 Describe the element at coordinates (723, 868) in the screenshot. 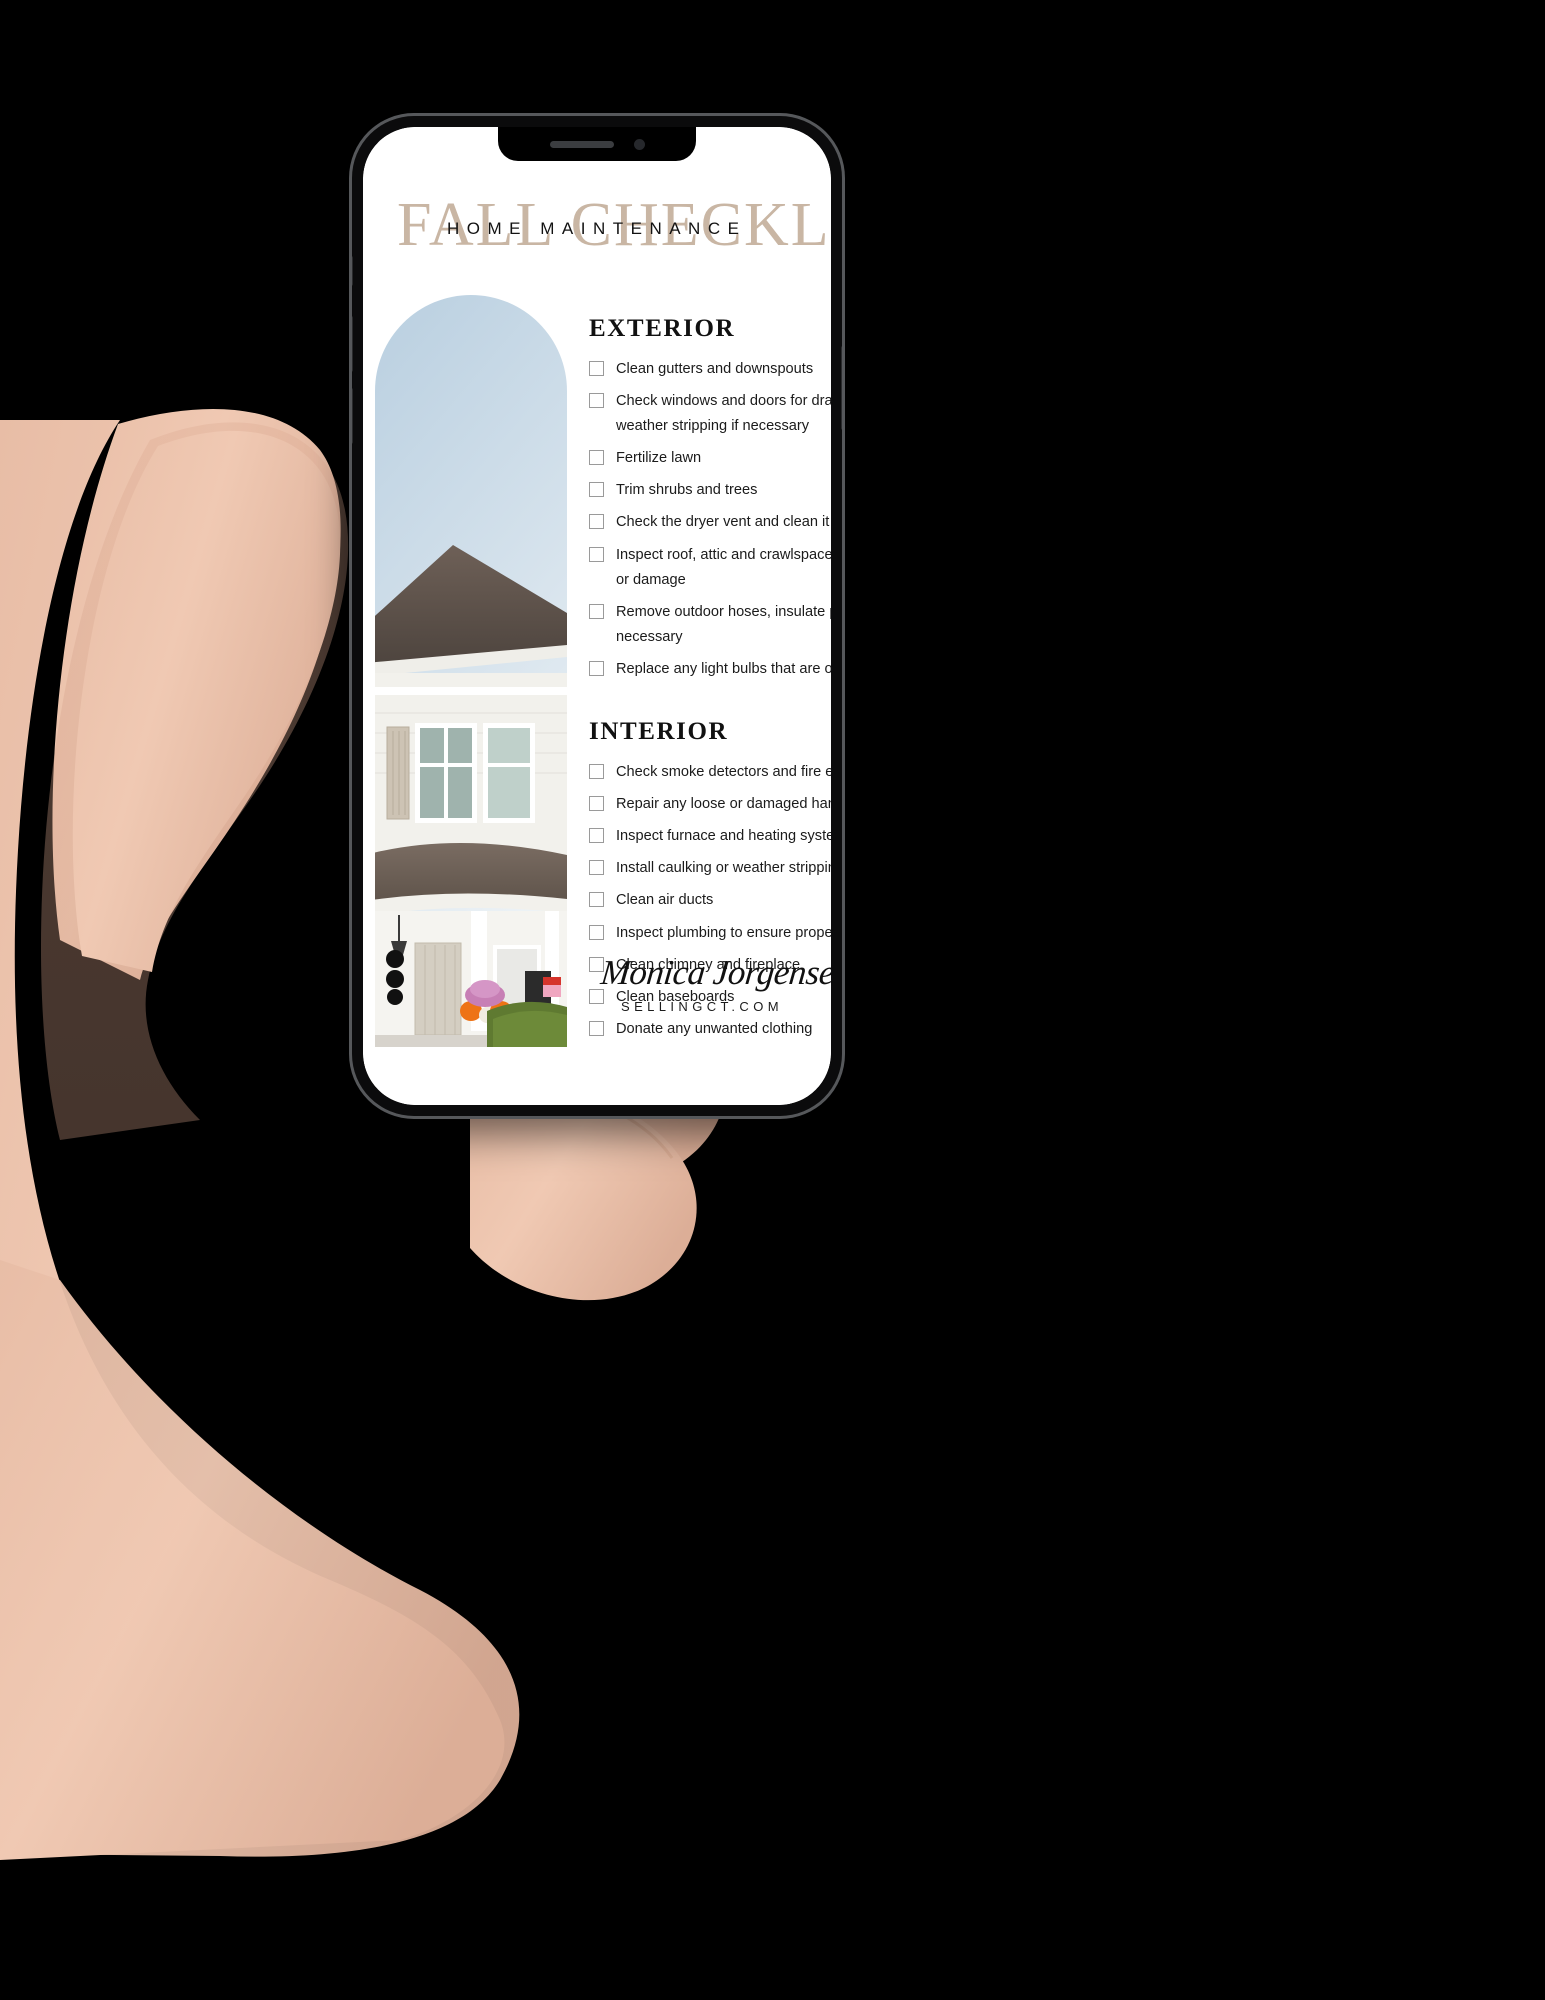

I see `list-item-label: Install caulking or weather stripping` at that location.